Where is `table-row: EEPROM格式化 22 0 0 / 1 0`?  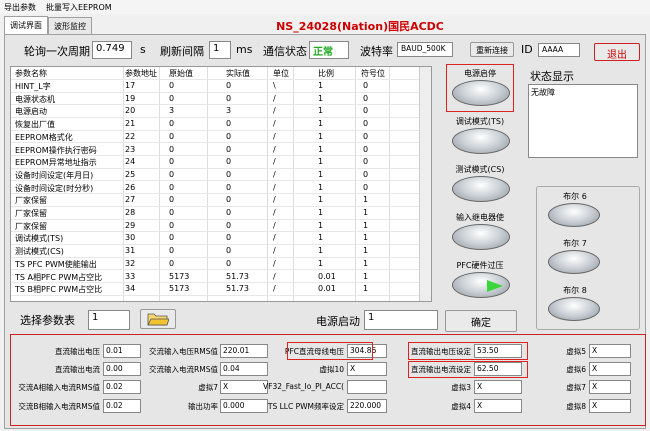 table-row: EEPROM格式化 22 0 0 / 1 0 is located at coordinates (216, 138).